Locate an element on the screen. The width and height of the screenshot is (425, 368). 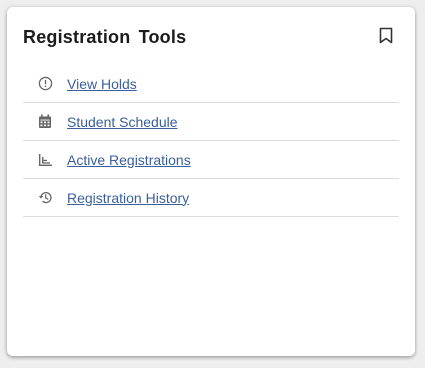
history-icon is located at coordinates (45, 198).